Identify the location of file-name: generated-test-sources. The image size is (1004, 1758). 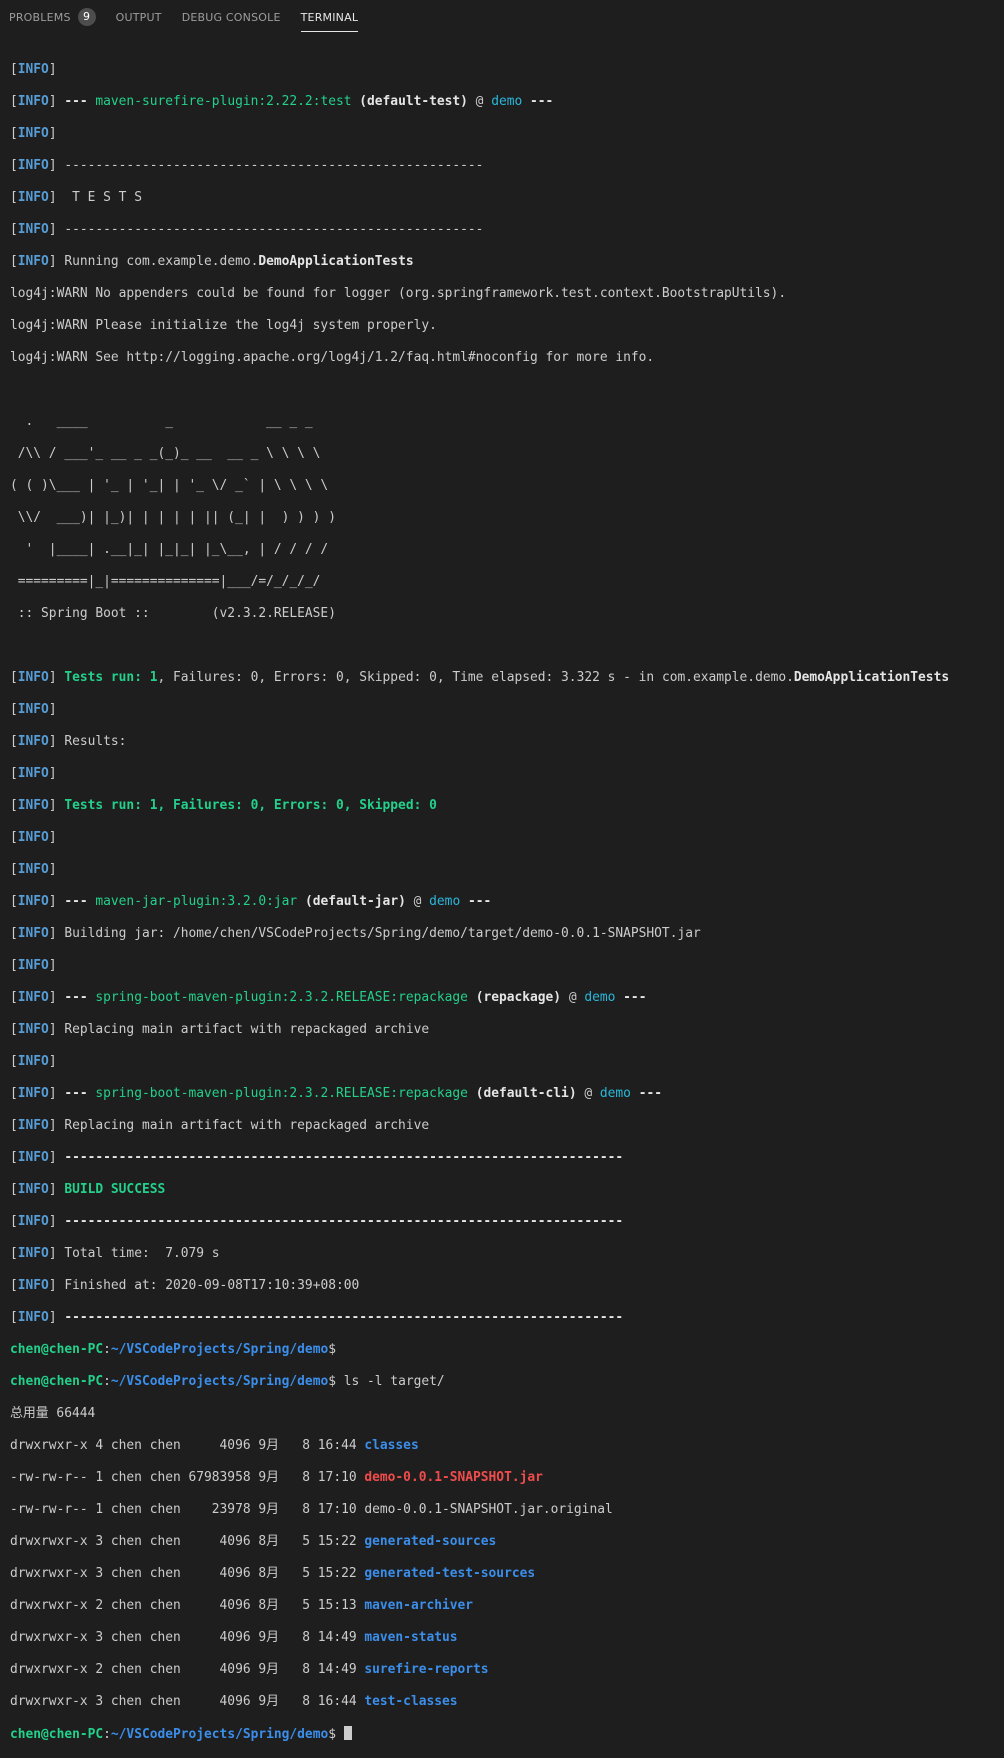
(450, 1573).